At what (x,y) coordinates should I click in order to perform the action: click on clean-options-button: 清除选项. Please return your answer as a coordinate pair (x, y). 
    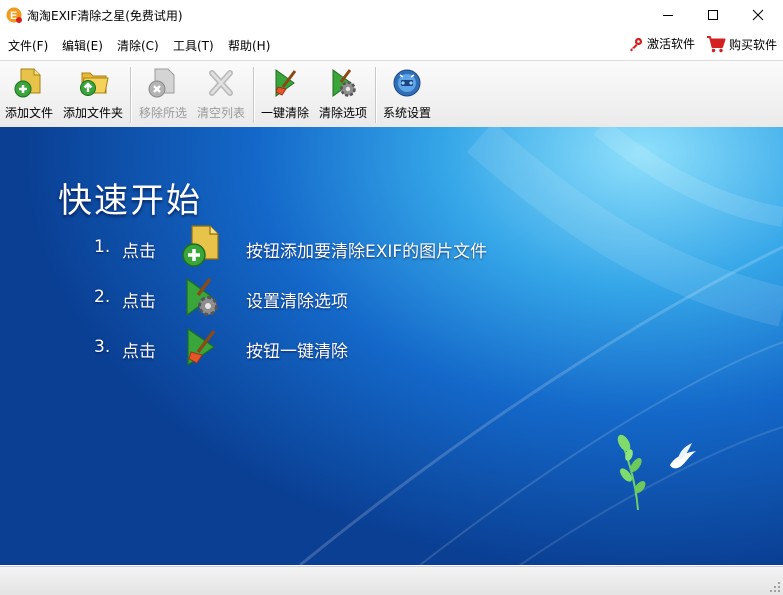
    Looking at the image, I should click on (343, 95).